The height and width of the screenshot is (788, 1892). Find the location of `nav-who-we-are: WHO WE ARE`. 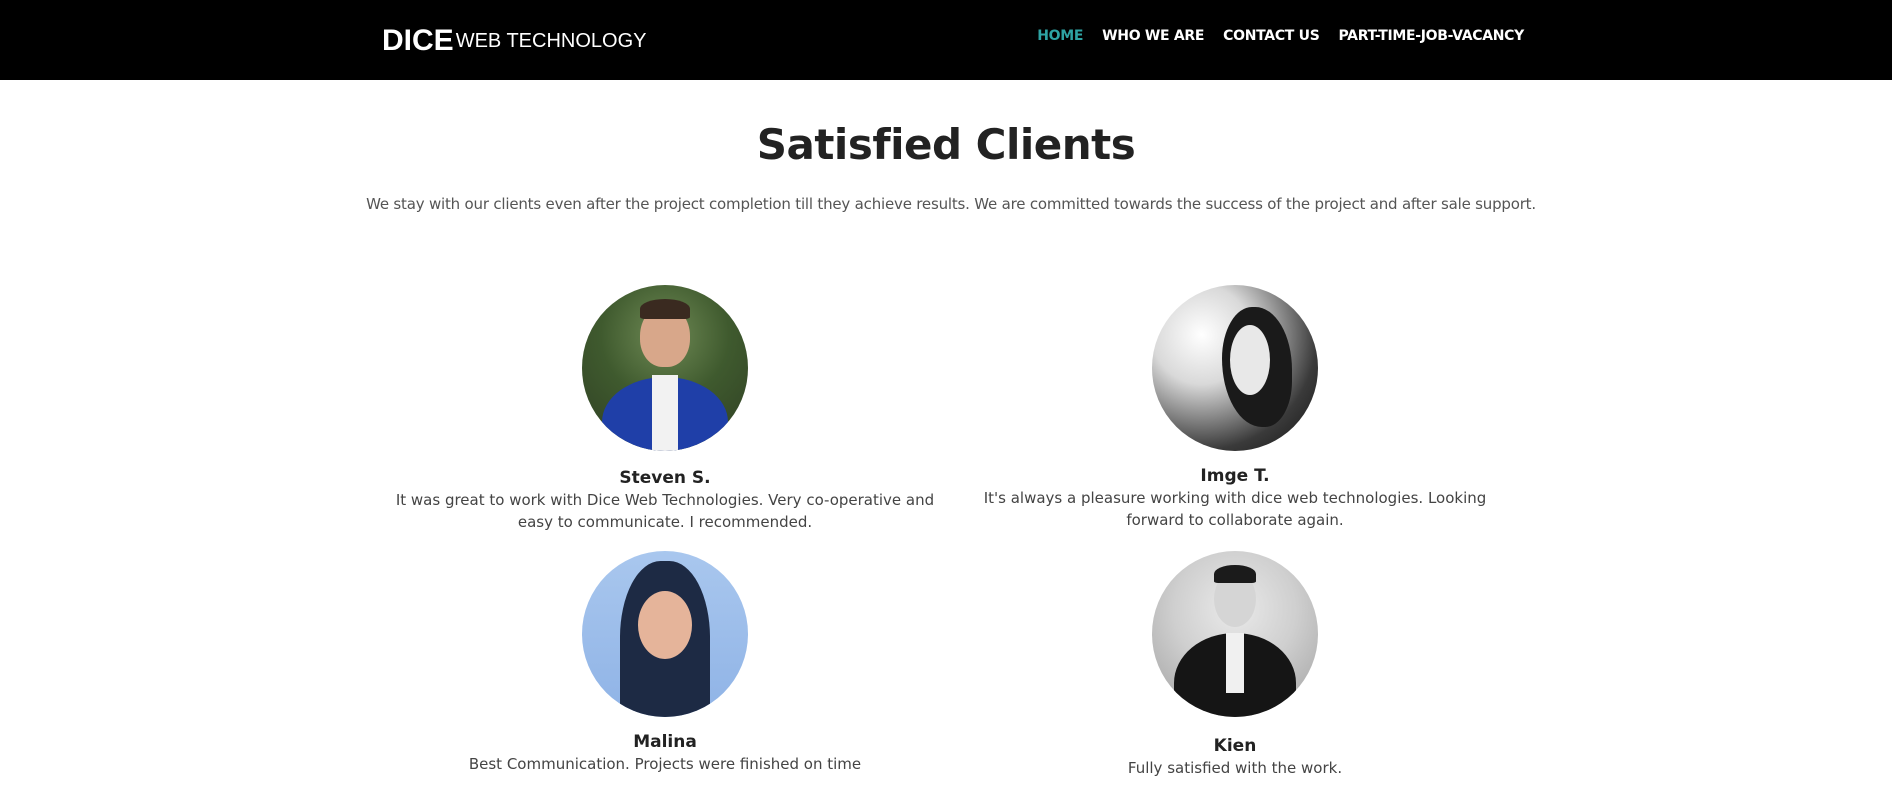

nav-who-we-are: WHO WE ARE is located at coordinates (1153, 36).